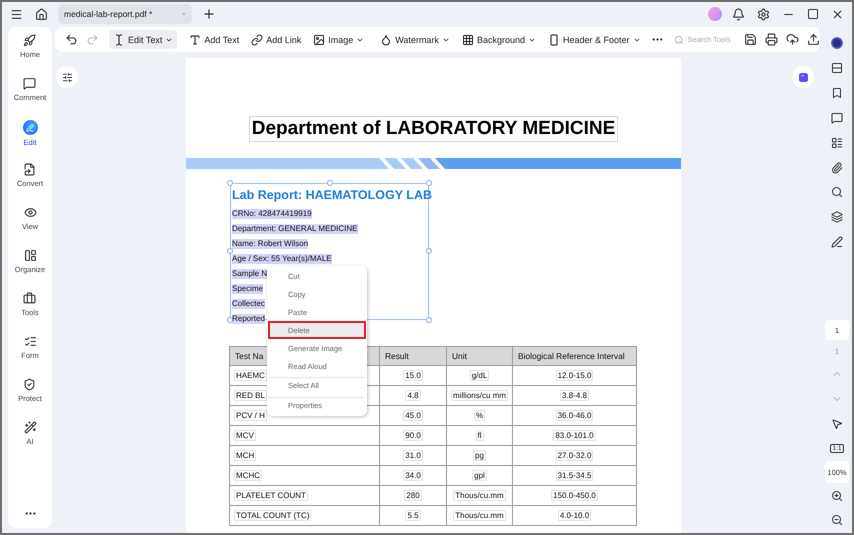 This screenshot has height=535, width=854. What do you see at coordinates (575, 455) in the screenshot?
I see `table-cell: 27.0-32.0` at bounding box center [575, 455].